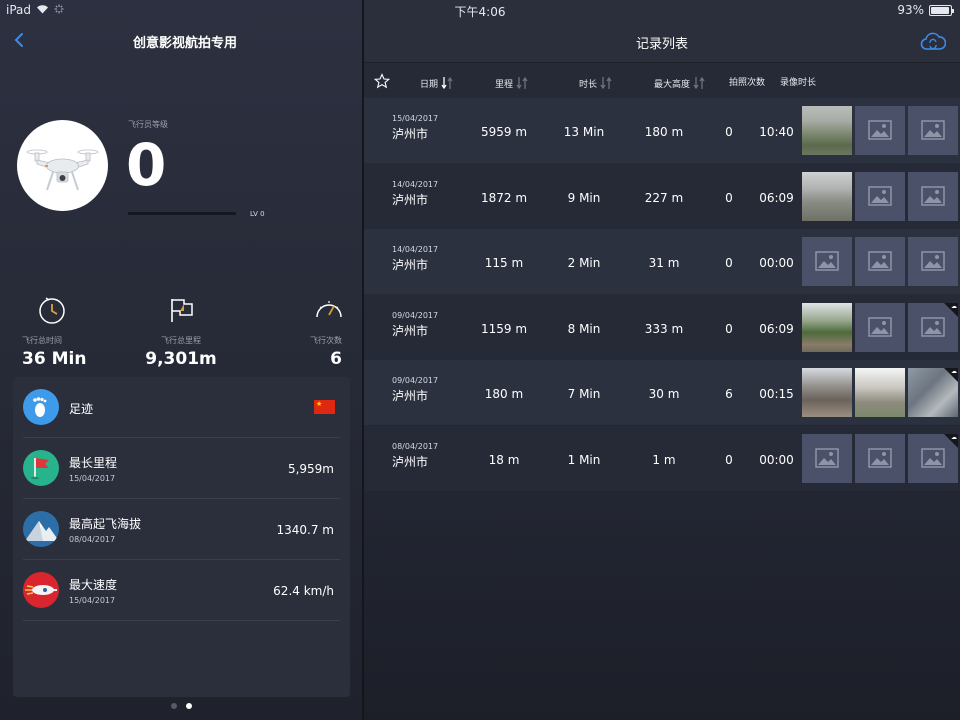 This screenshot has height=720, width=960. What do you see at coordinates (679, 83) in the screenshot?
I see `column-max-altitude: 最大高度` at bounding box center [679, 83].